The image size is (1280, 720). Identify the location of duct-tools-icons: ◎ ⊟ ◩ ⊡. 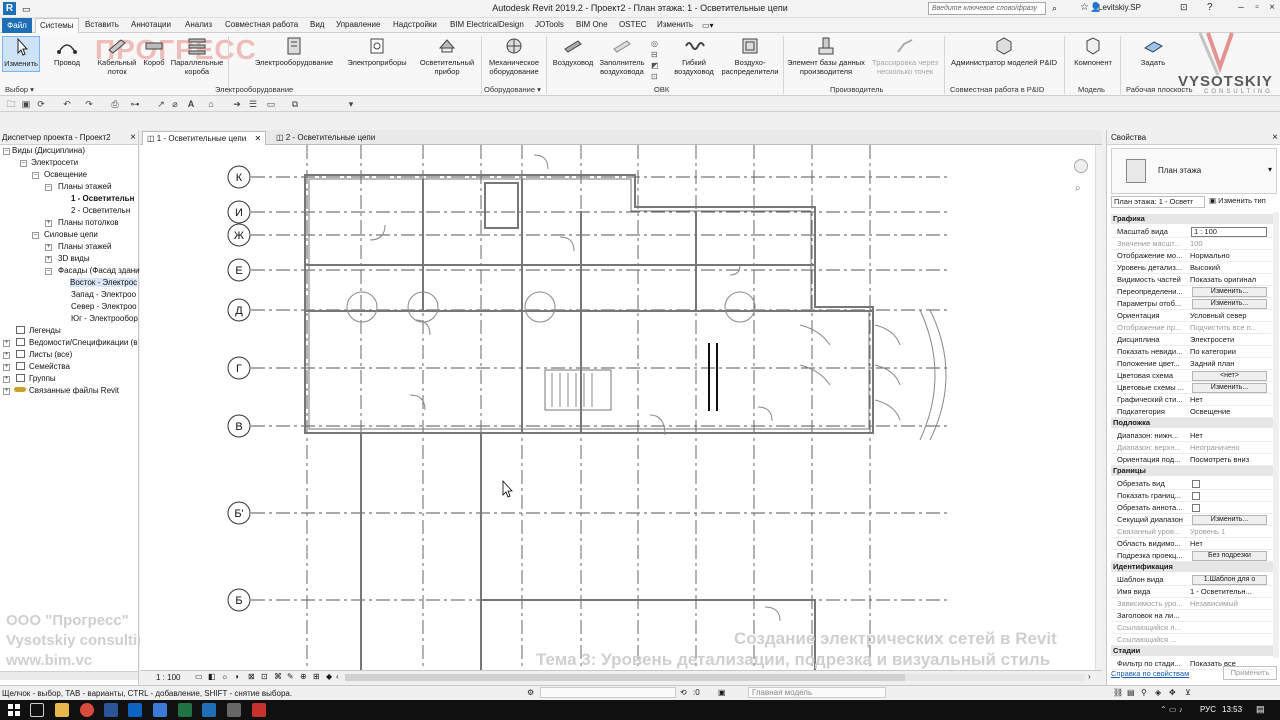
(655, 60).